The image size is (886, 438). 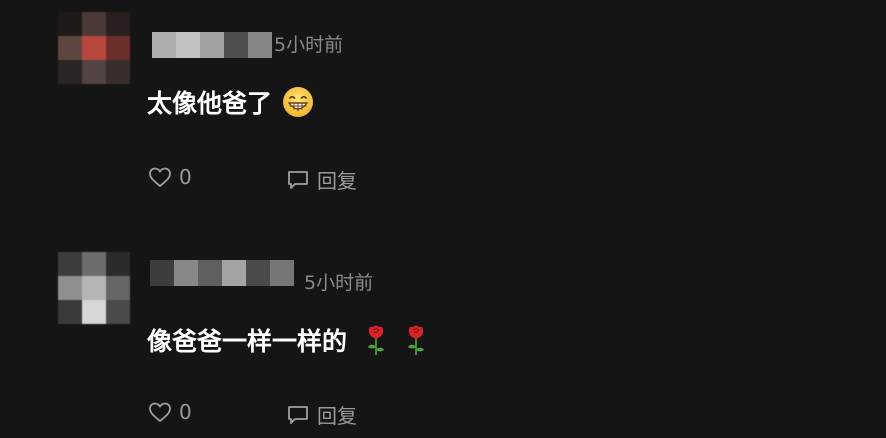 I want to click on grinning-face-icon, so click(x=298, y=102).